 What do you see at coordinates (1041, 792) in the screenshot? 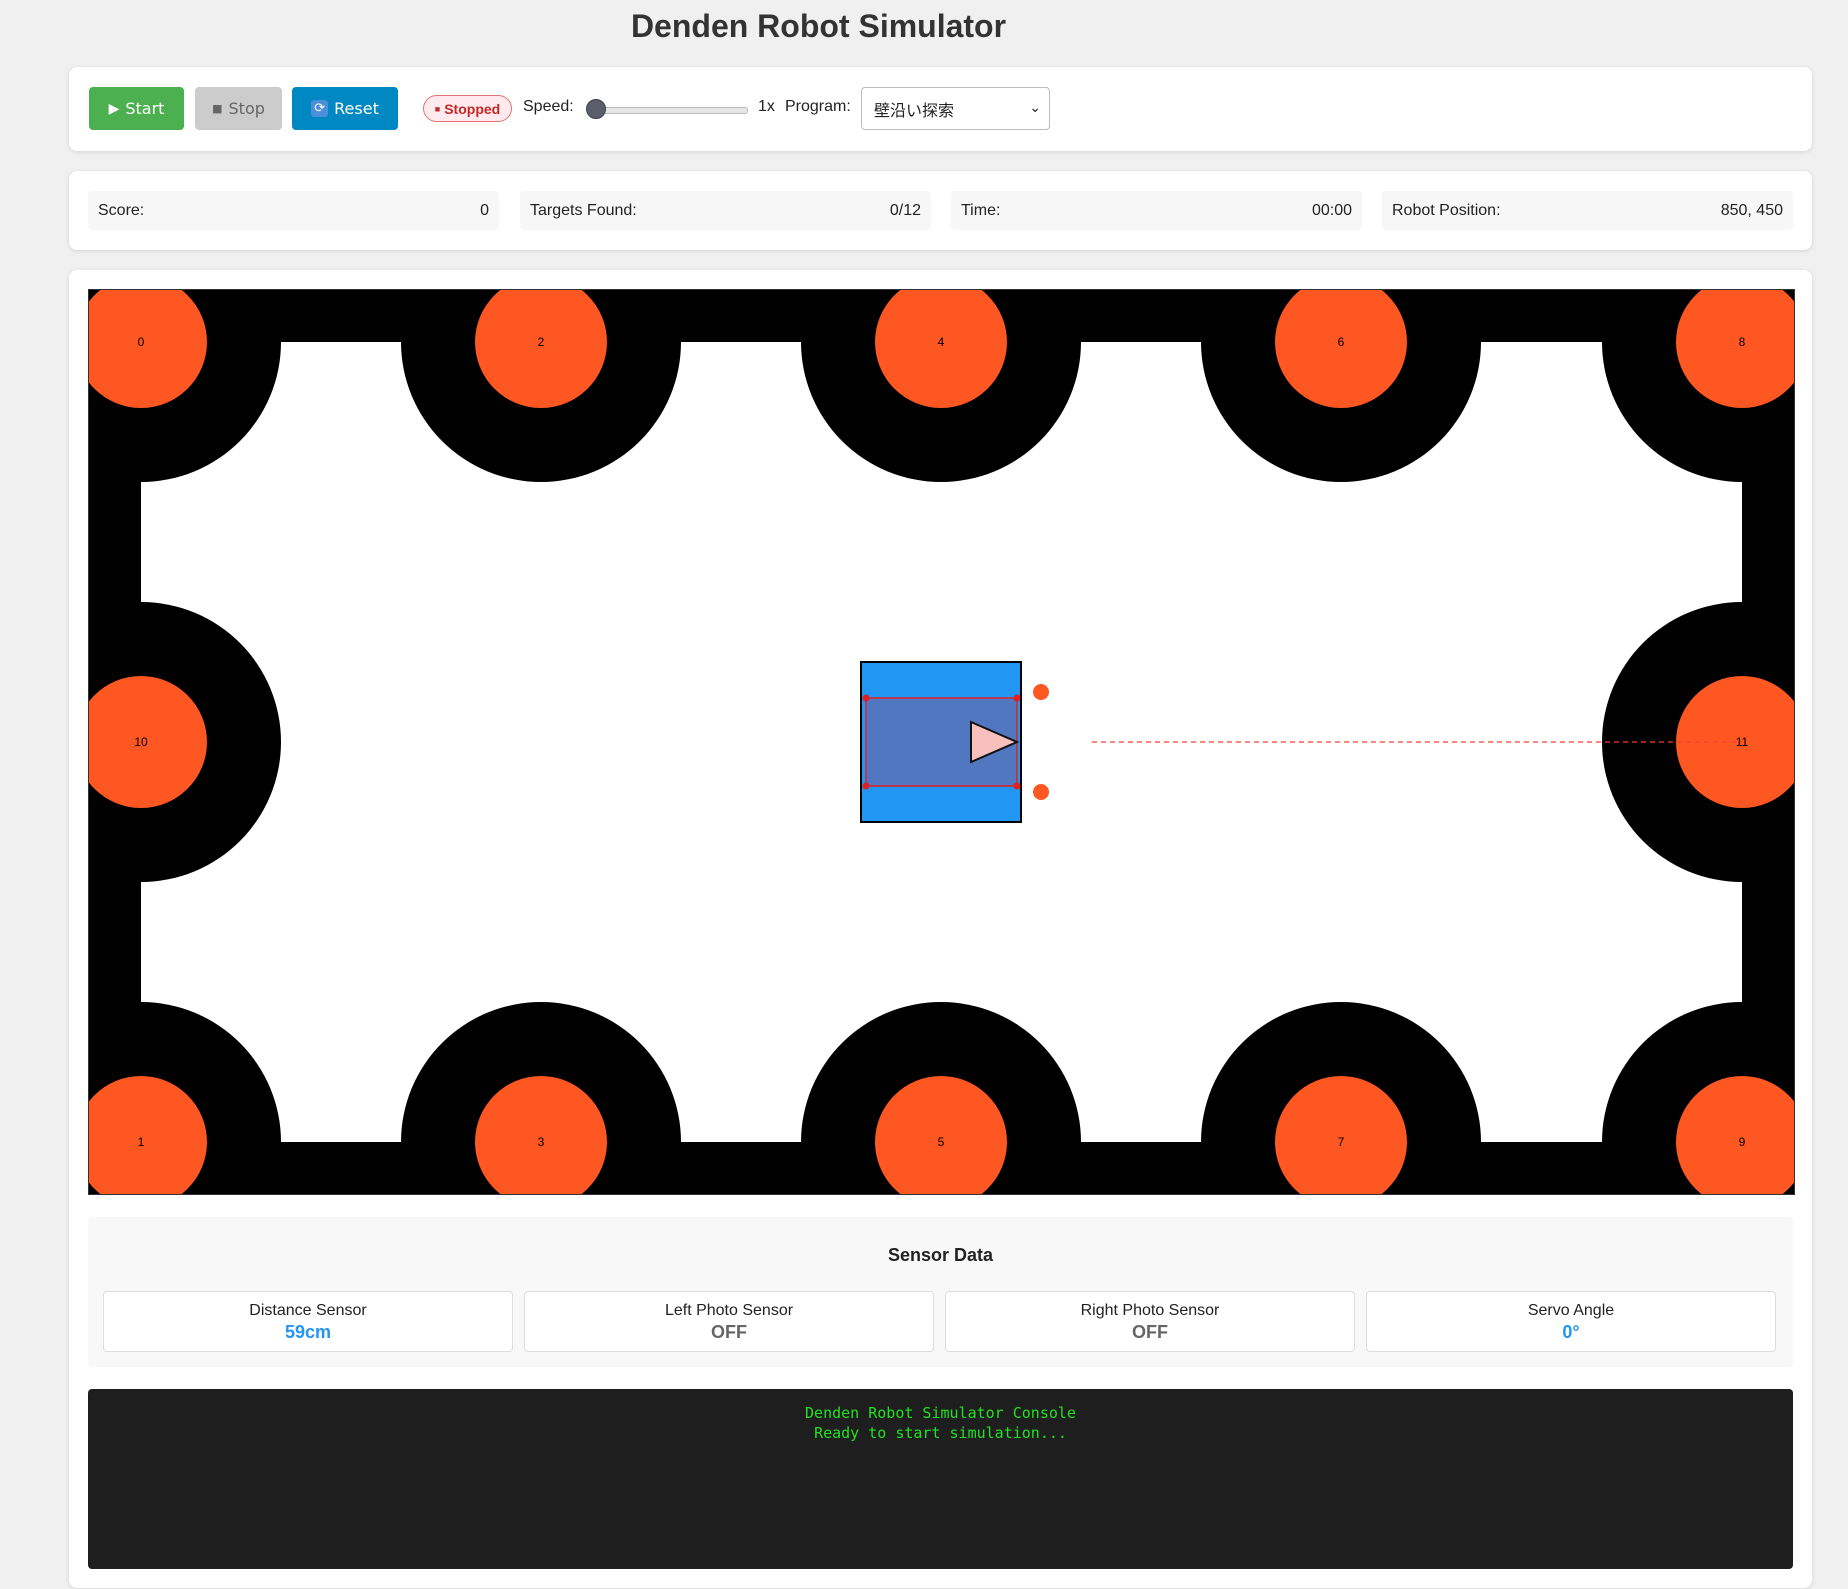
I see `right-photo-sensor` at bounding box center [1041, 792].